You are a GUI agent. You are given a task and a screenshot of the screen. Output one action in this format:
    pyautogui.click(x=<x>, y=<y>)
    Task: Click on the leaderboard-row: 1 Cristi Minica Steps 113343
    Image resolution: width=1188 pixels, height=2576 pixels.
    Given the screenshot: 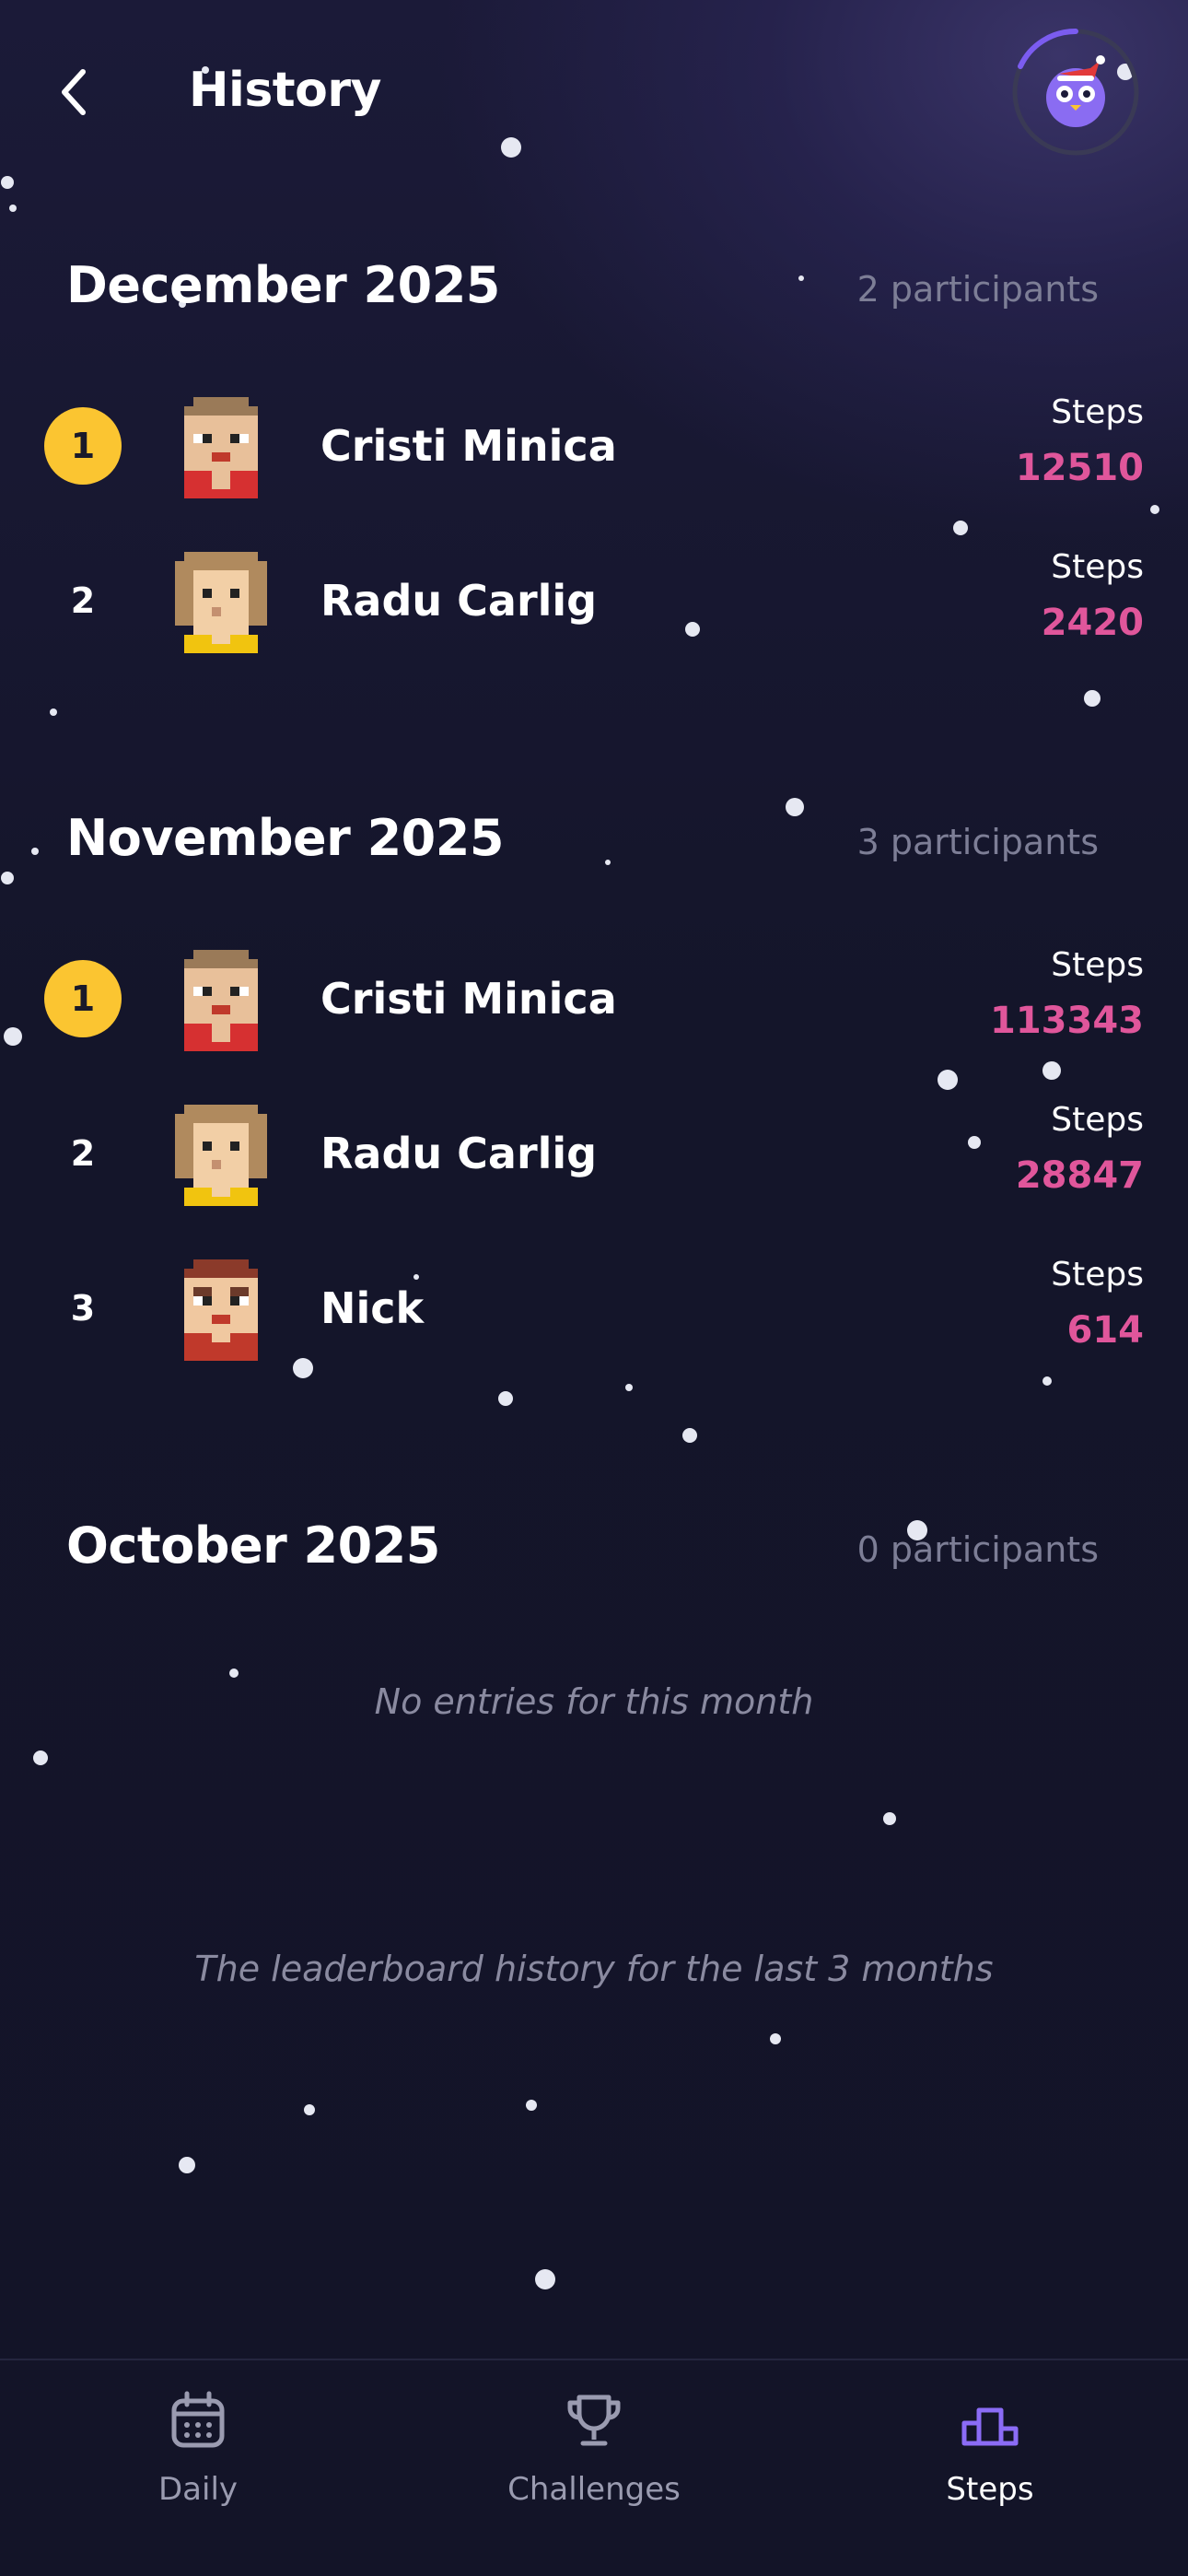 What is the action you would take?
    pyautogui.click(x=594, y=995)
    